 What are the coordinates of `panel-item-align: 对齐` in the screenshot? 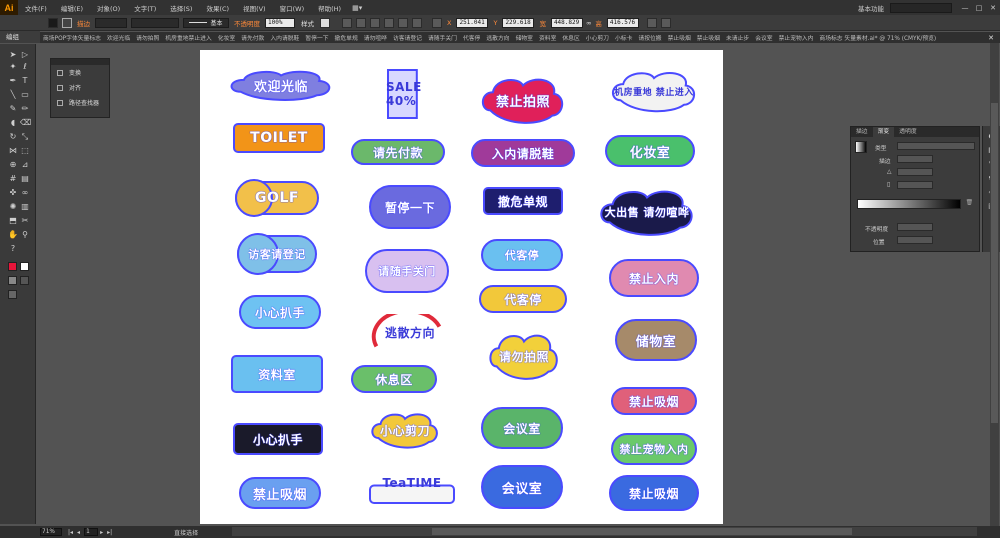 It's located at (80, 87).